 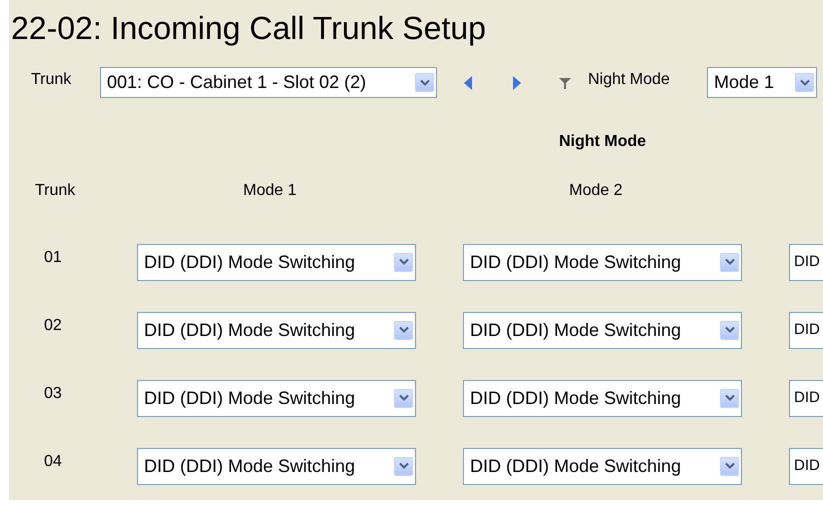 What do you see at coordinates (629, 80) in the screenshot?
I see `night-mode-label: Night Mode` at bounding box center [629, 80].